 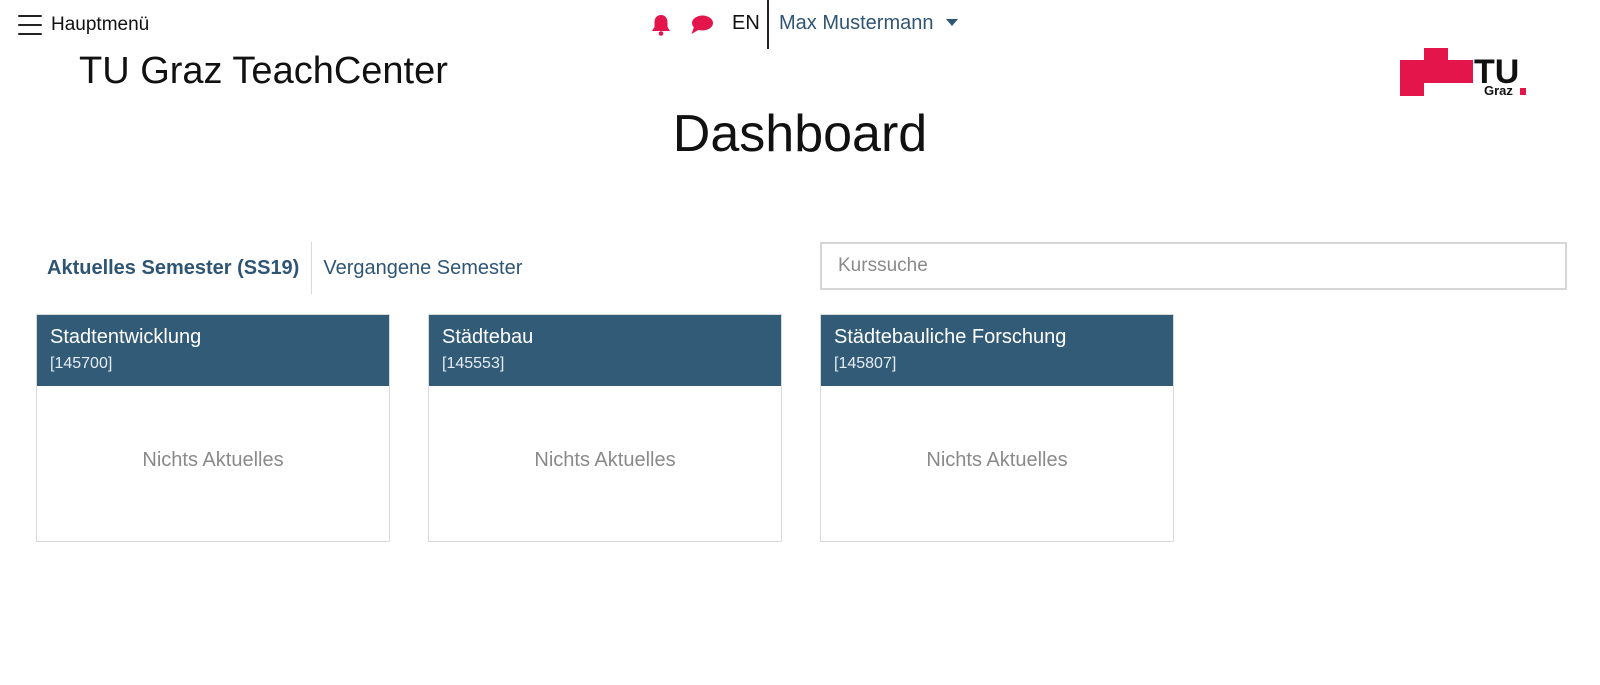 I want to click on main-menu-button: Hauptmenü, so click(x=83, y=25).